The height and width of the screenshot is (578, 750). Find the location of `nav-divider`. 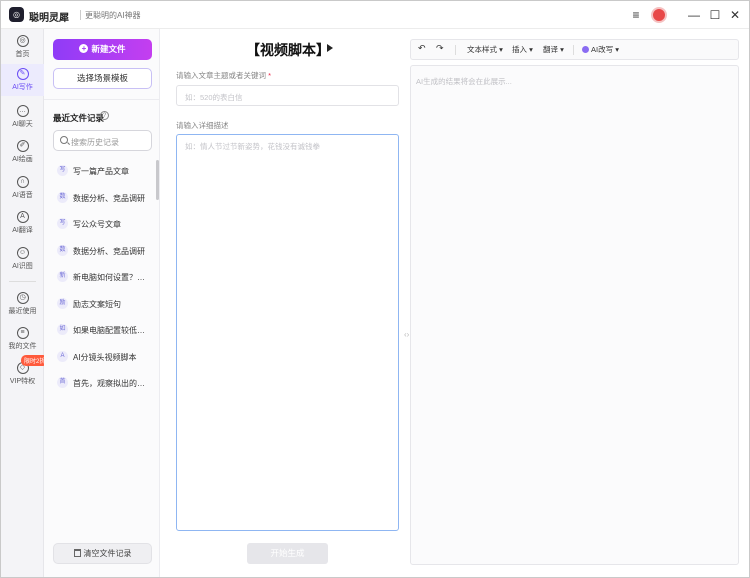

nav-divider is located at coordinates (22, 281).